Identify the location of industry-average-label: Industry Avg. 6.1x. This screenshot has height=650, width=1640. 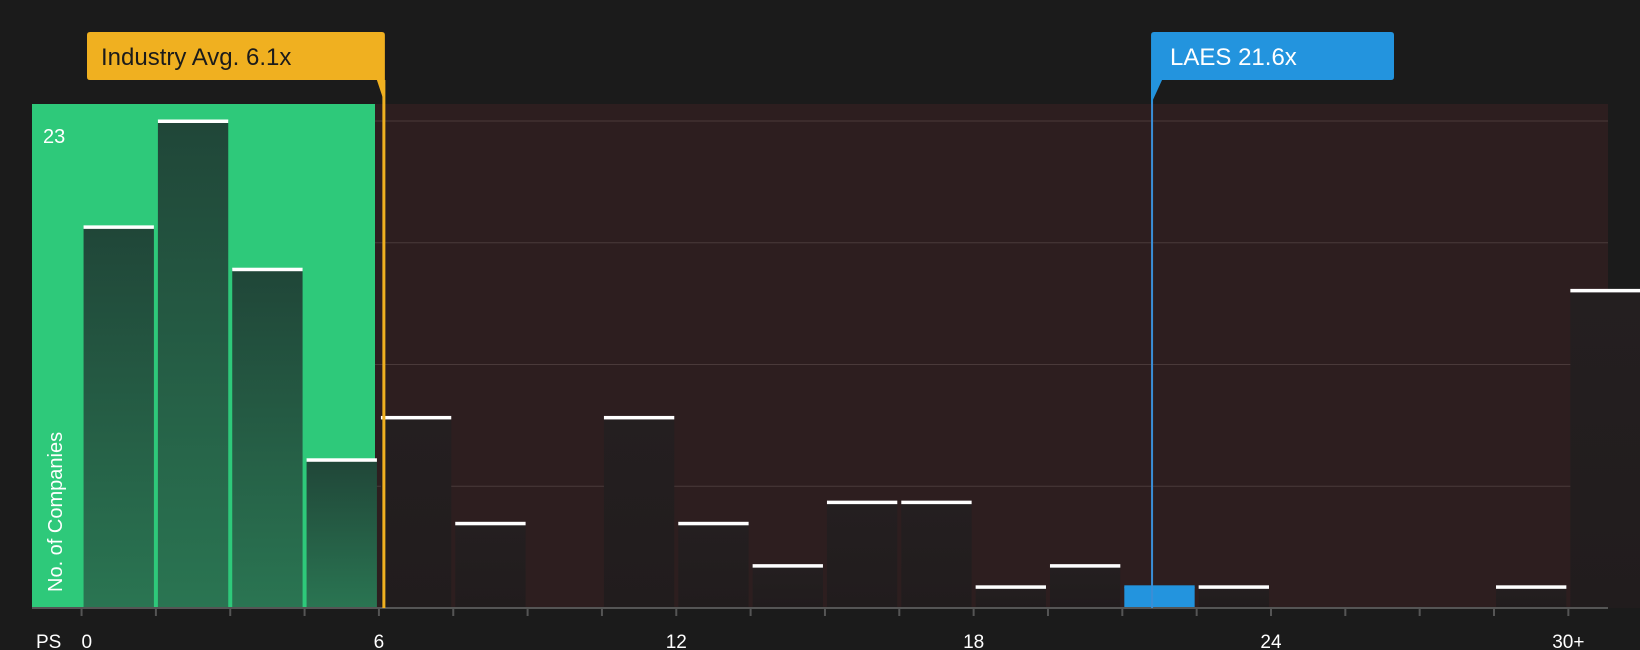
(196, 57).